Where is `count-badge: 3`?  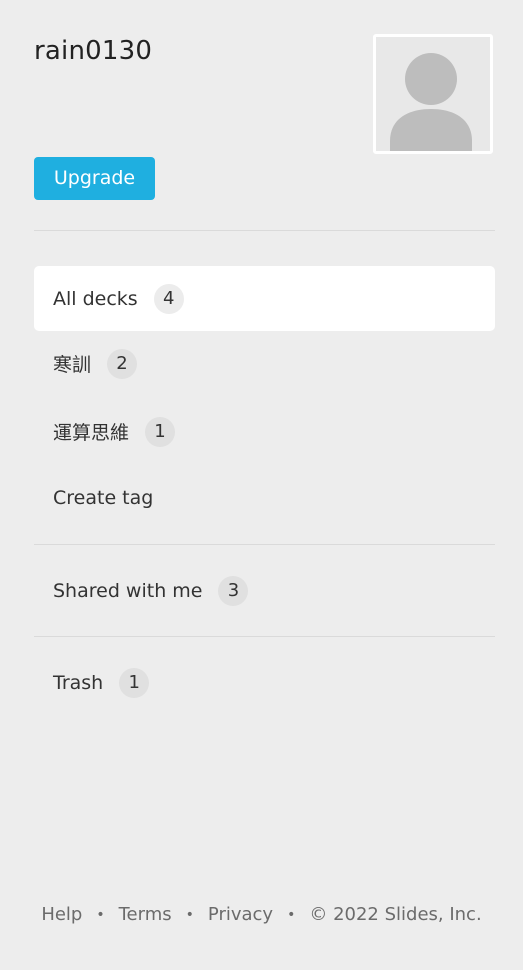
count-badge: 3 is located at coordinates (233, 590).